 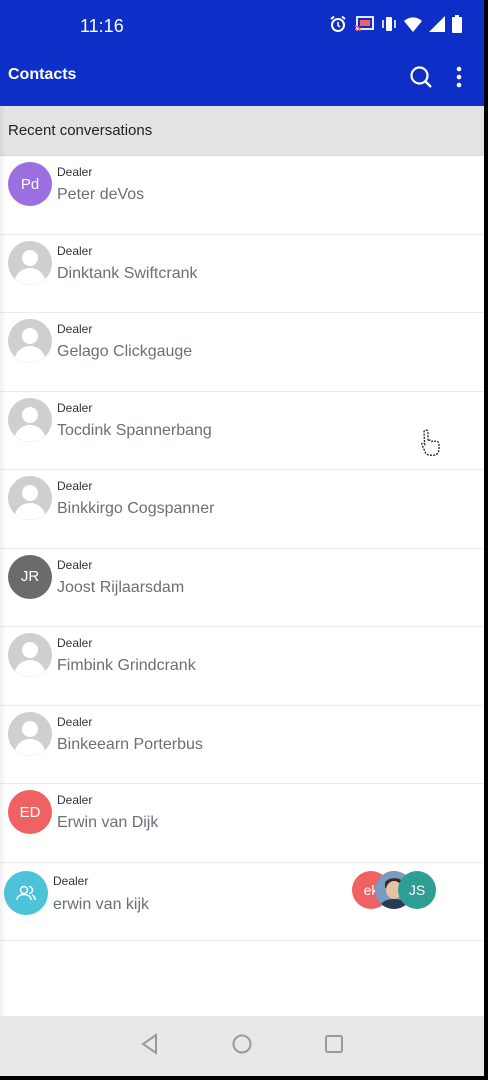 I want to click on status-bar: 11:16, so click(x=242, y=26).